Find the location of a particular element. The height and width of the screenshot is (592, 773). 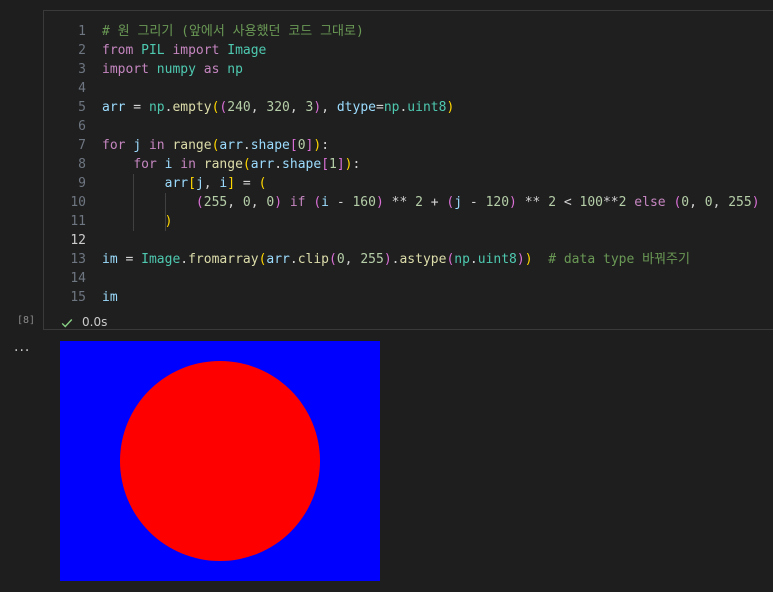

code-token: # 원 그리기 (앞에서 사용했던 코드 그대로) is located at coordinates (233, 31).